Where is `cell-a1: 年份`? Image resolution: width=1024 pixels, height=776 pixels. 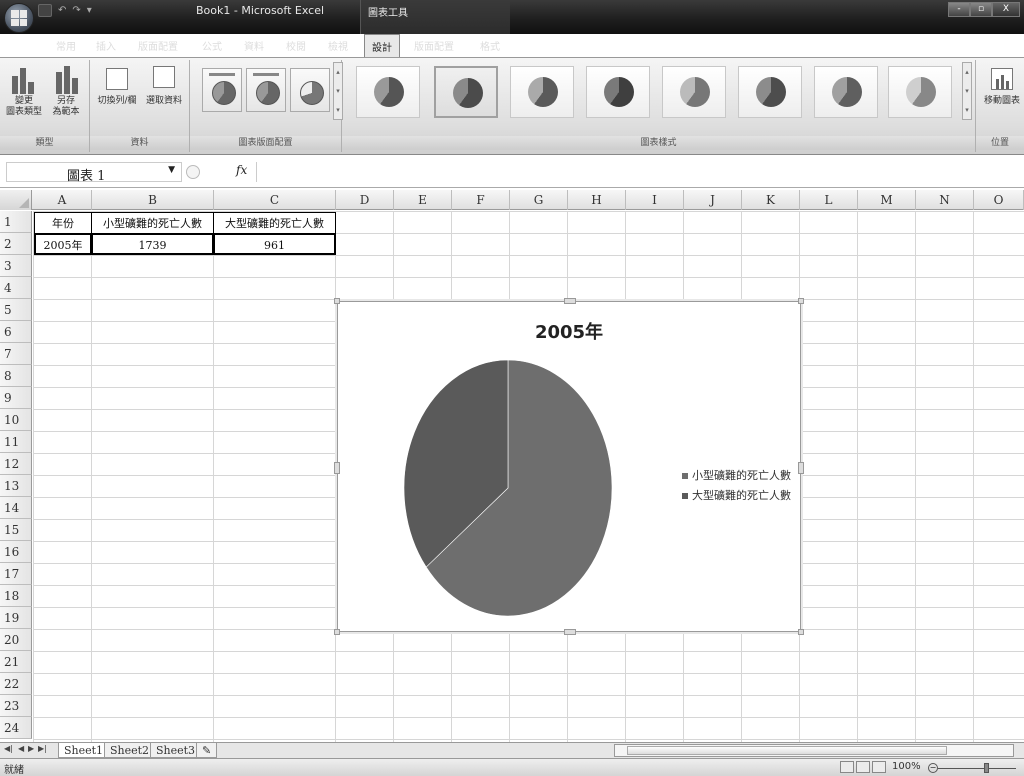 cell-a1: 年份 is located at coordinates (63, 223).